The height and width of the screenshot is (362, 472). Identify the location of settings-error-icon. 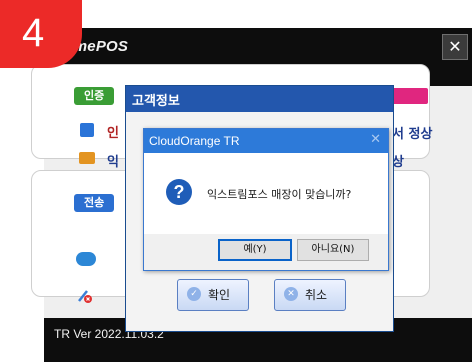
(85, 296).